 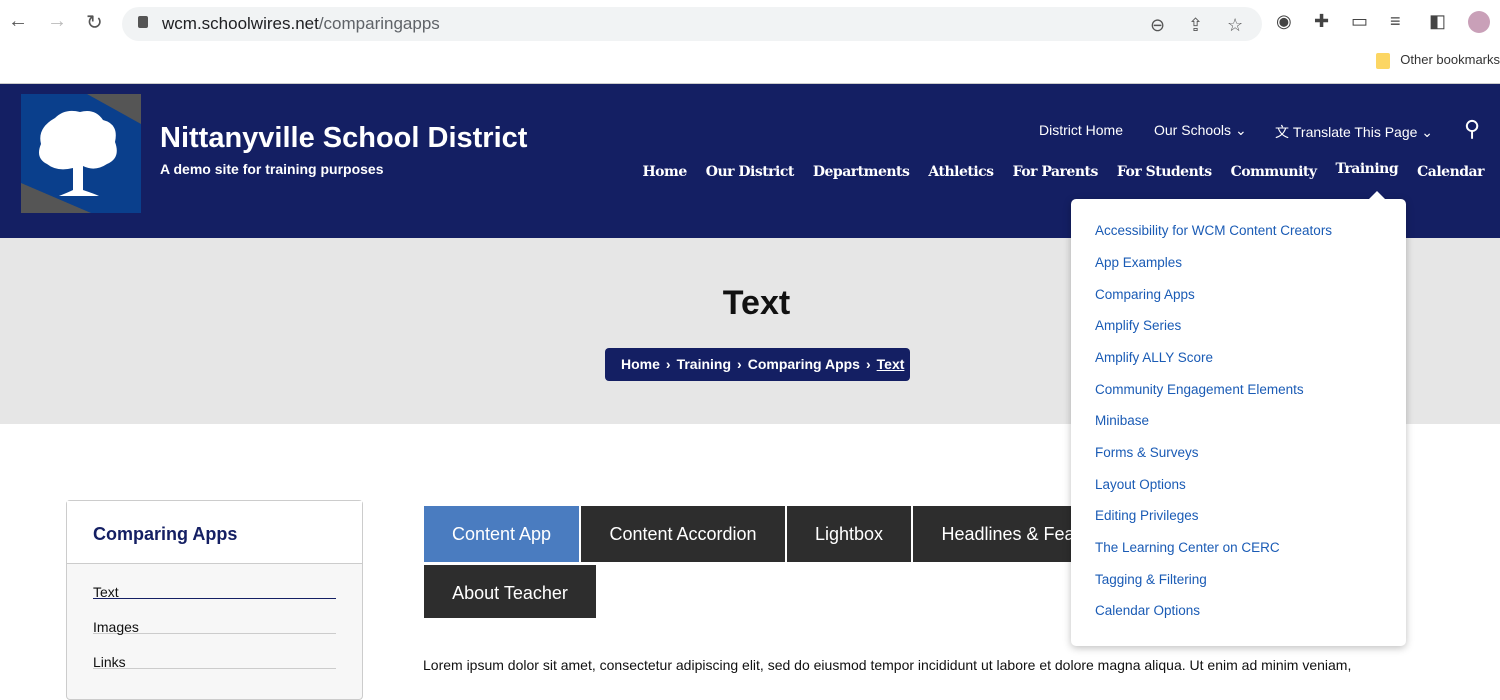 What do you see at coordinates (1321, 21) in the screenshot?
I see `extensions-icon: ✚` at bounding box center [1321, 21].